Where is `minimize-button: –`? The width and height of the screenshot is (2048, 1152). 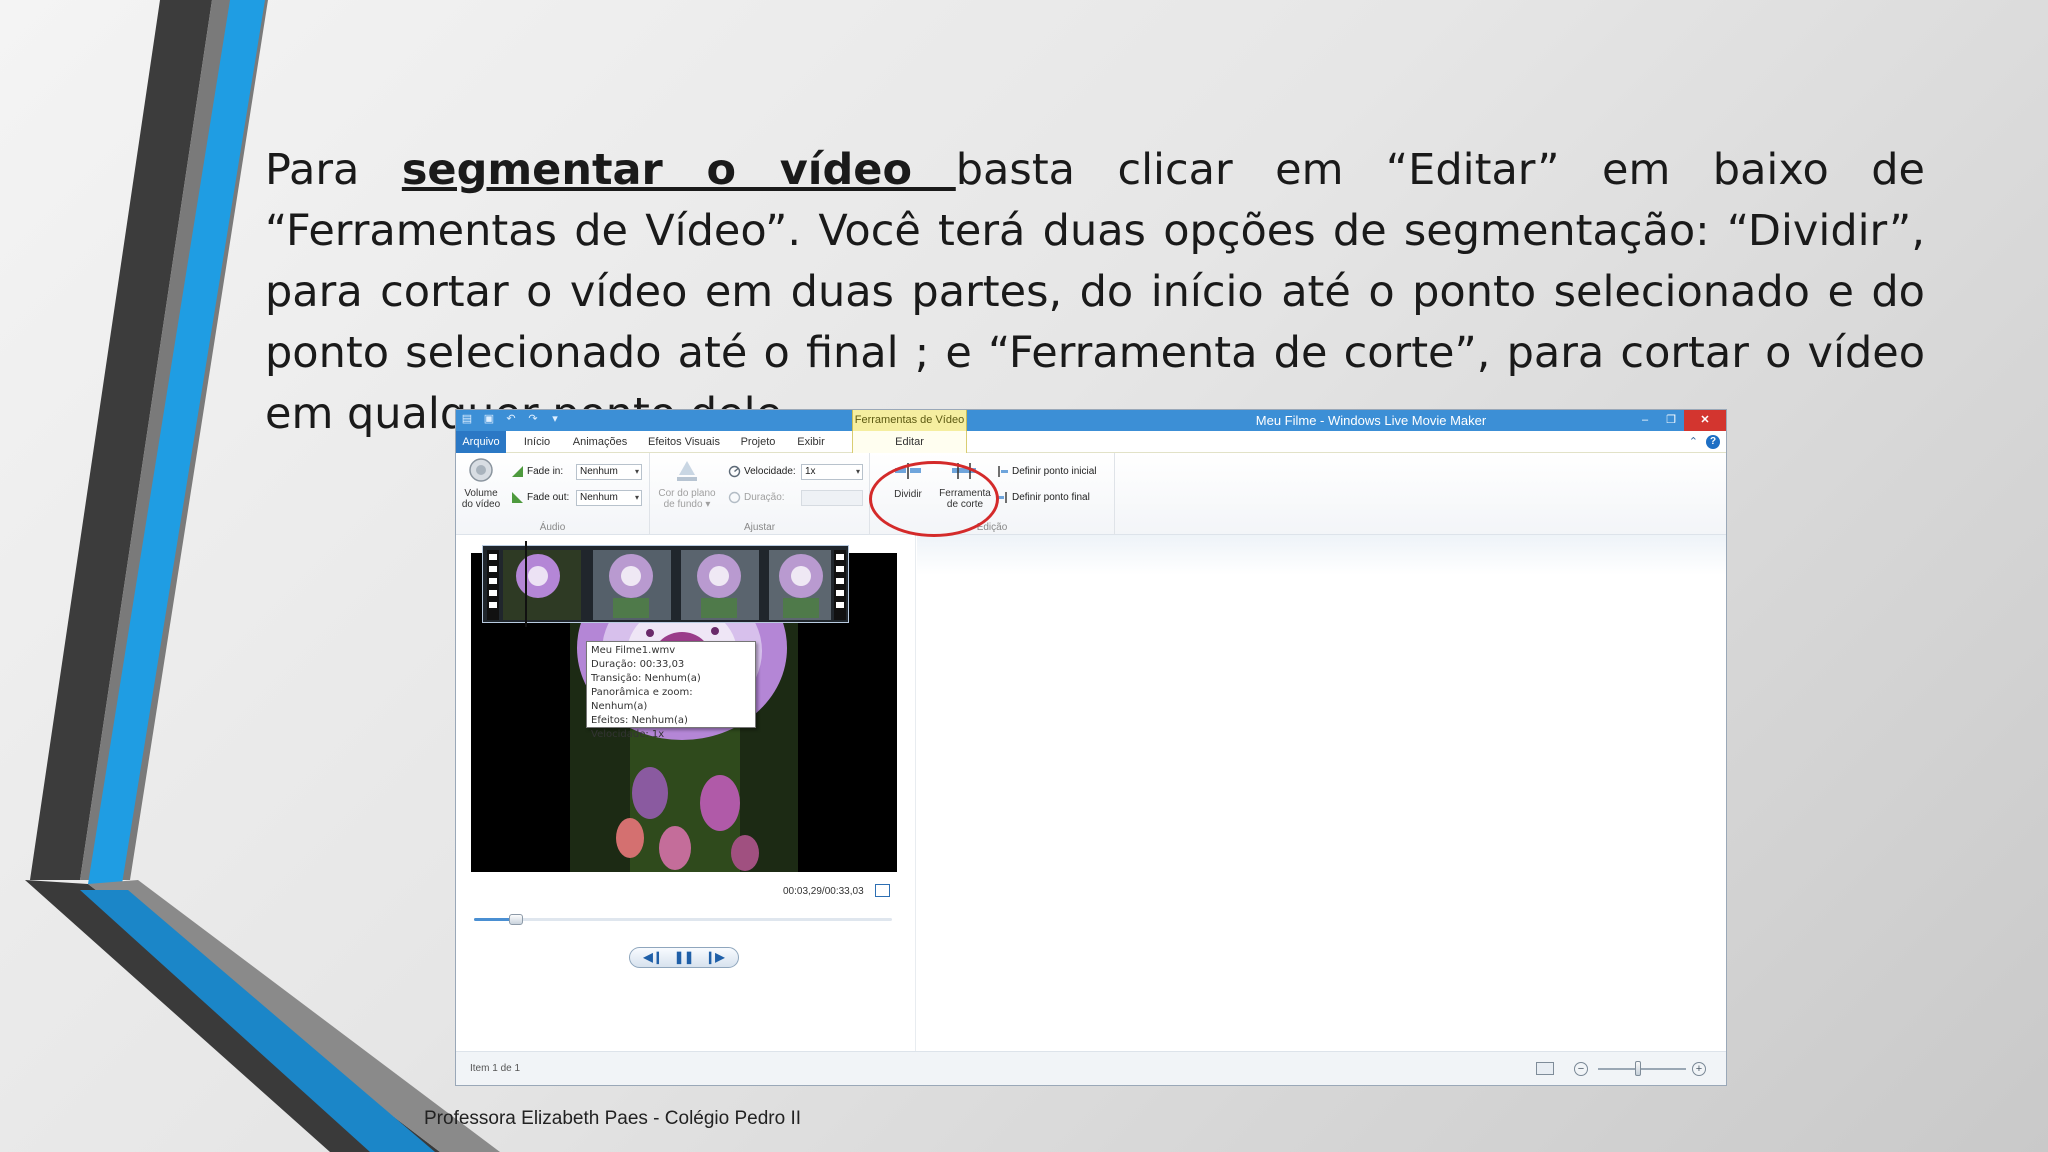 minimize-button: – is located at coordinates (1645, 420).